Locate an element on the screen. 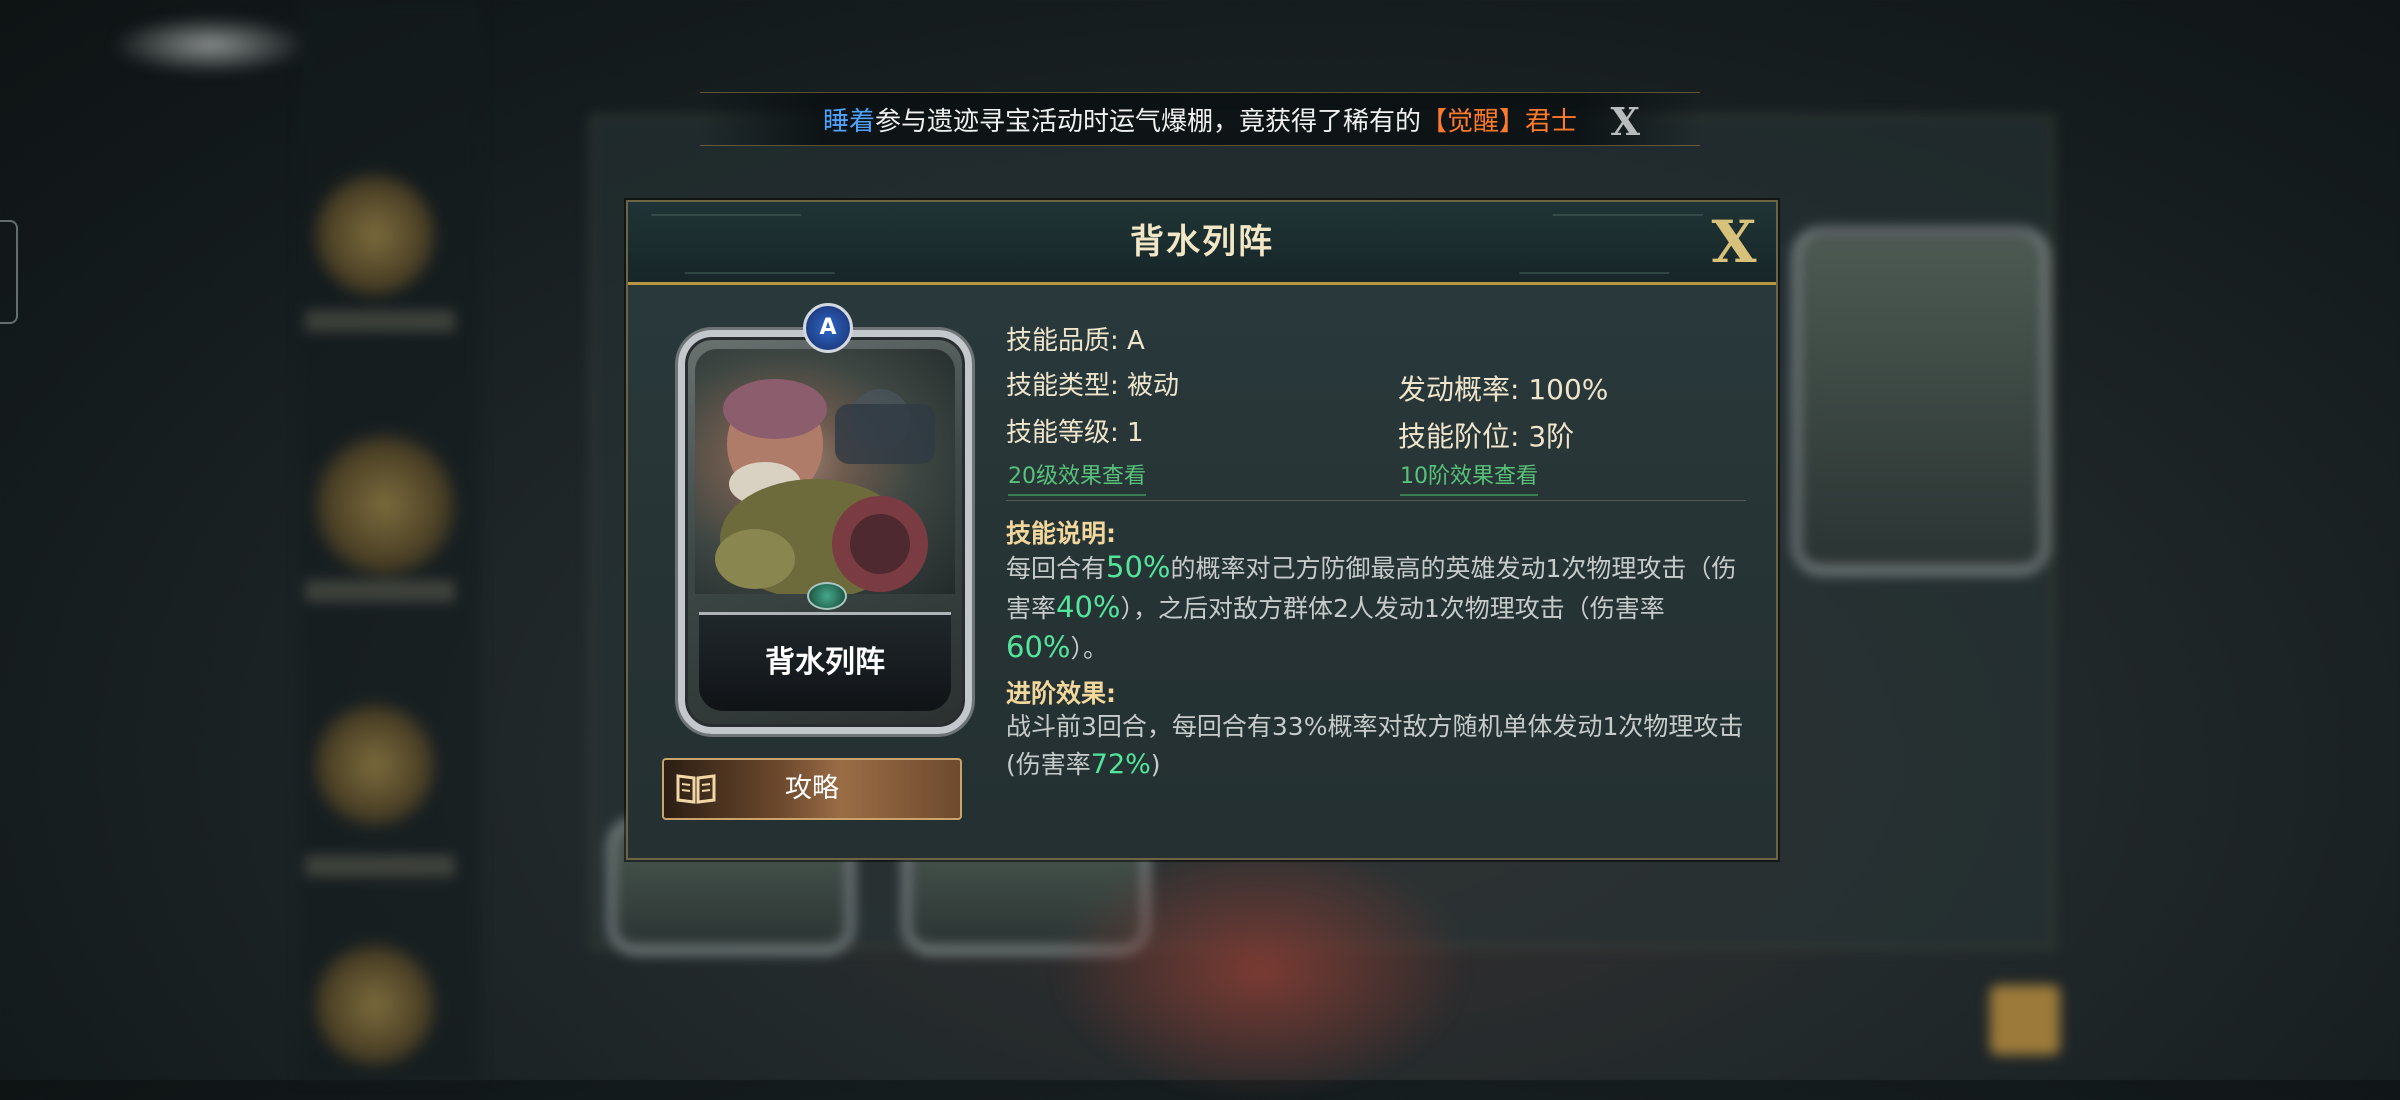  description-segment: 每回合有 is located at coordinates (1056, 568).